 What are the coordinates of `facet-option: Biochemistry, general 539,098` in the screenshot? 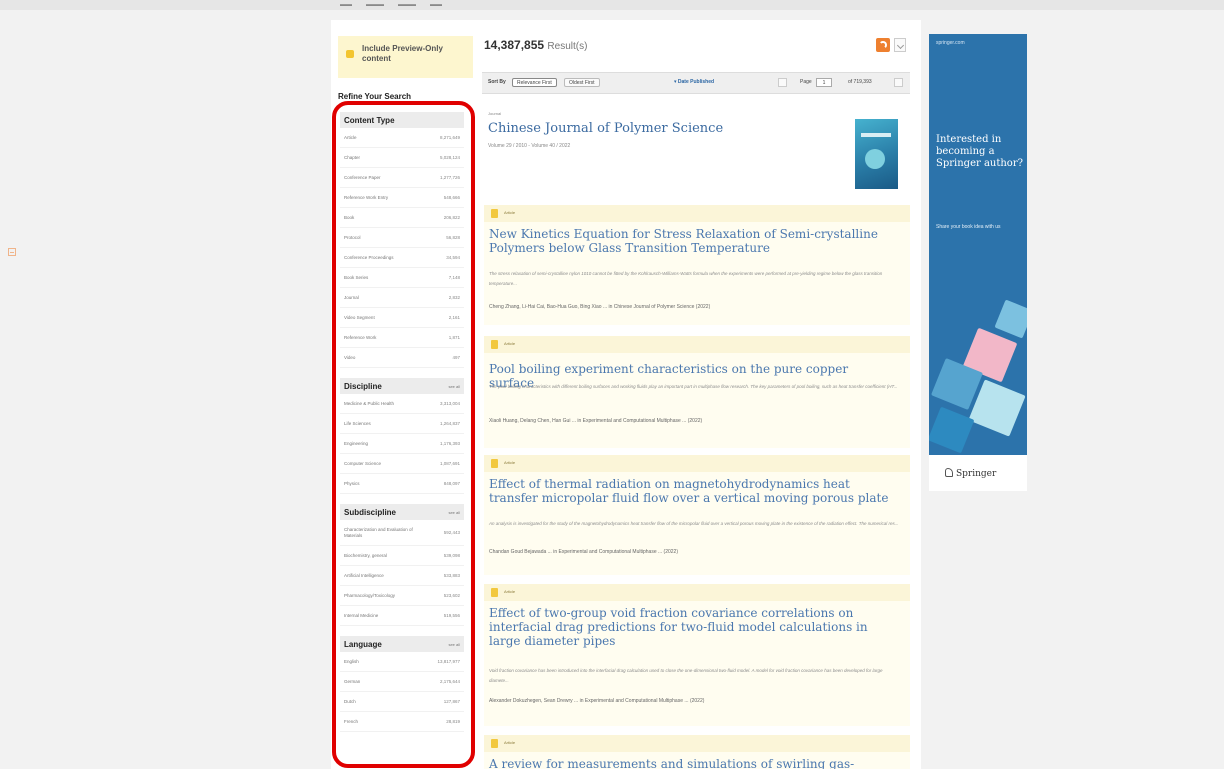 It's located at (402, 556).